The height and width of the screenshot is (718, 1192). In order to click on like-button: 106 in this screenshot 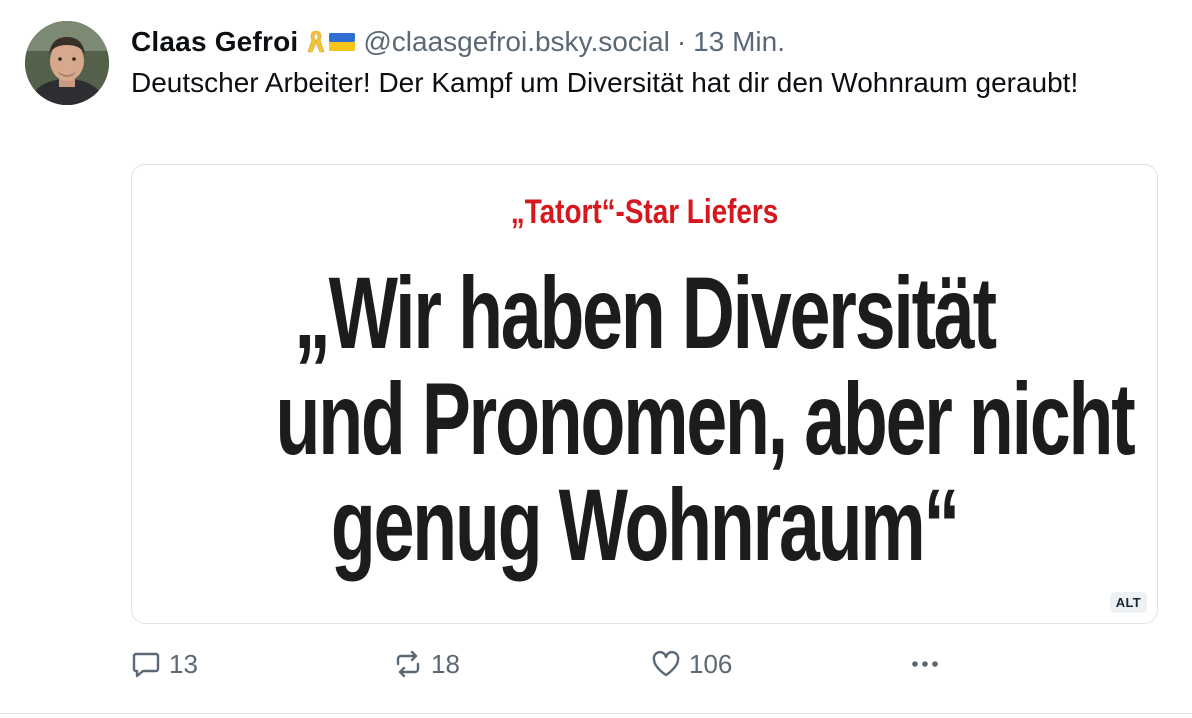, I will do `click(691, 664)`.